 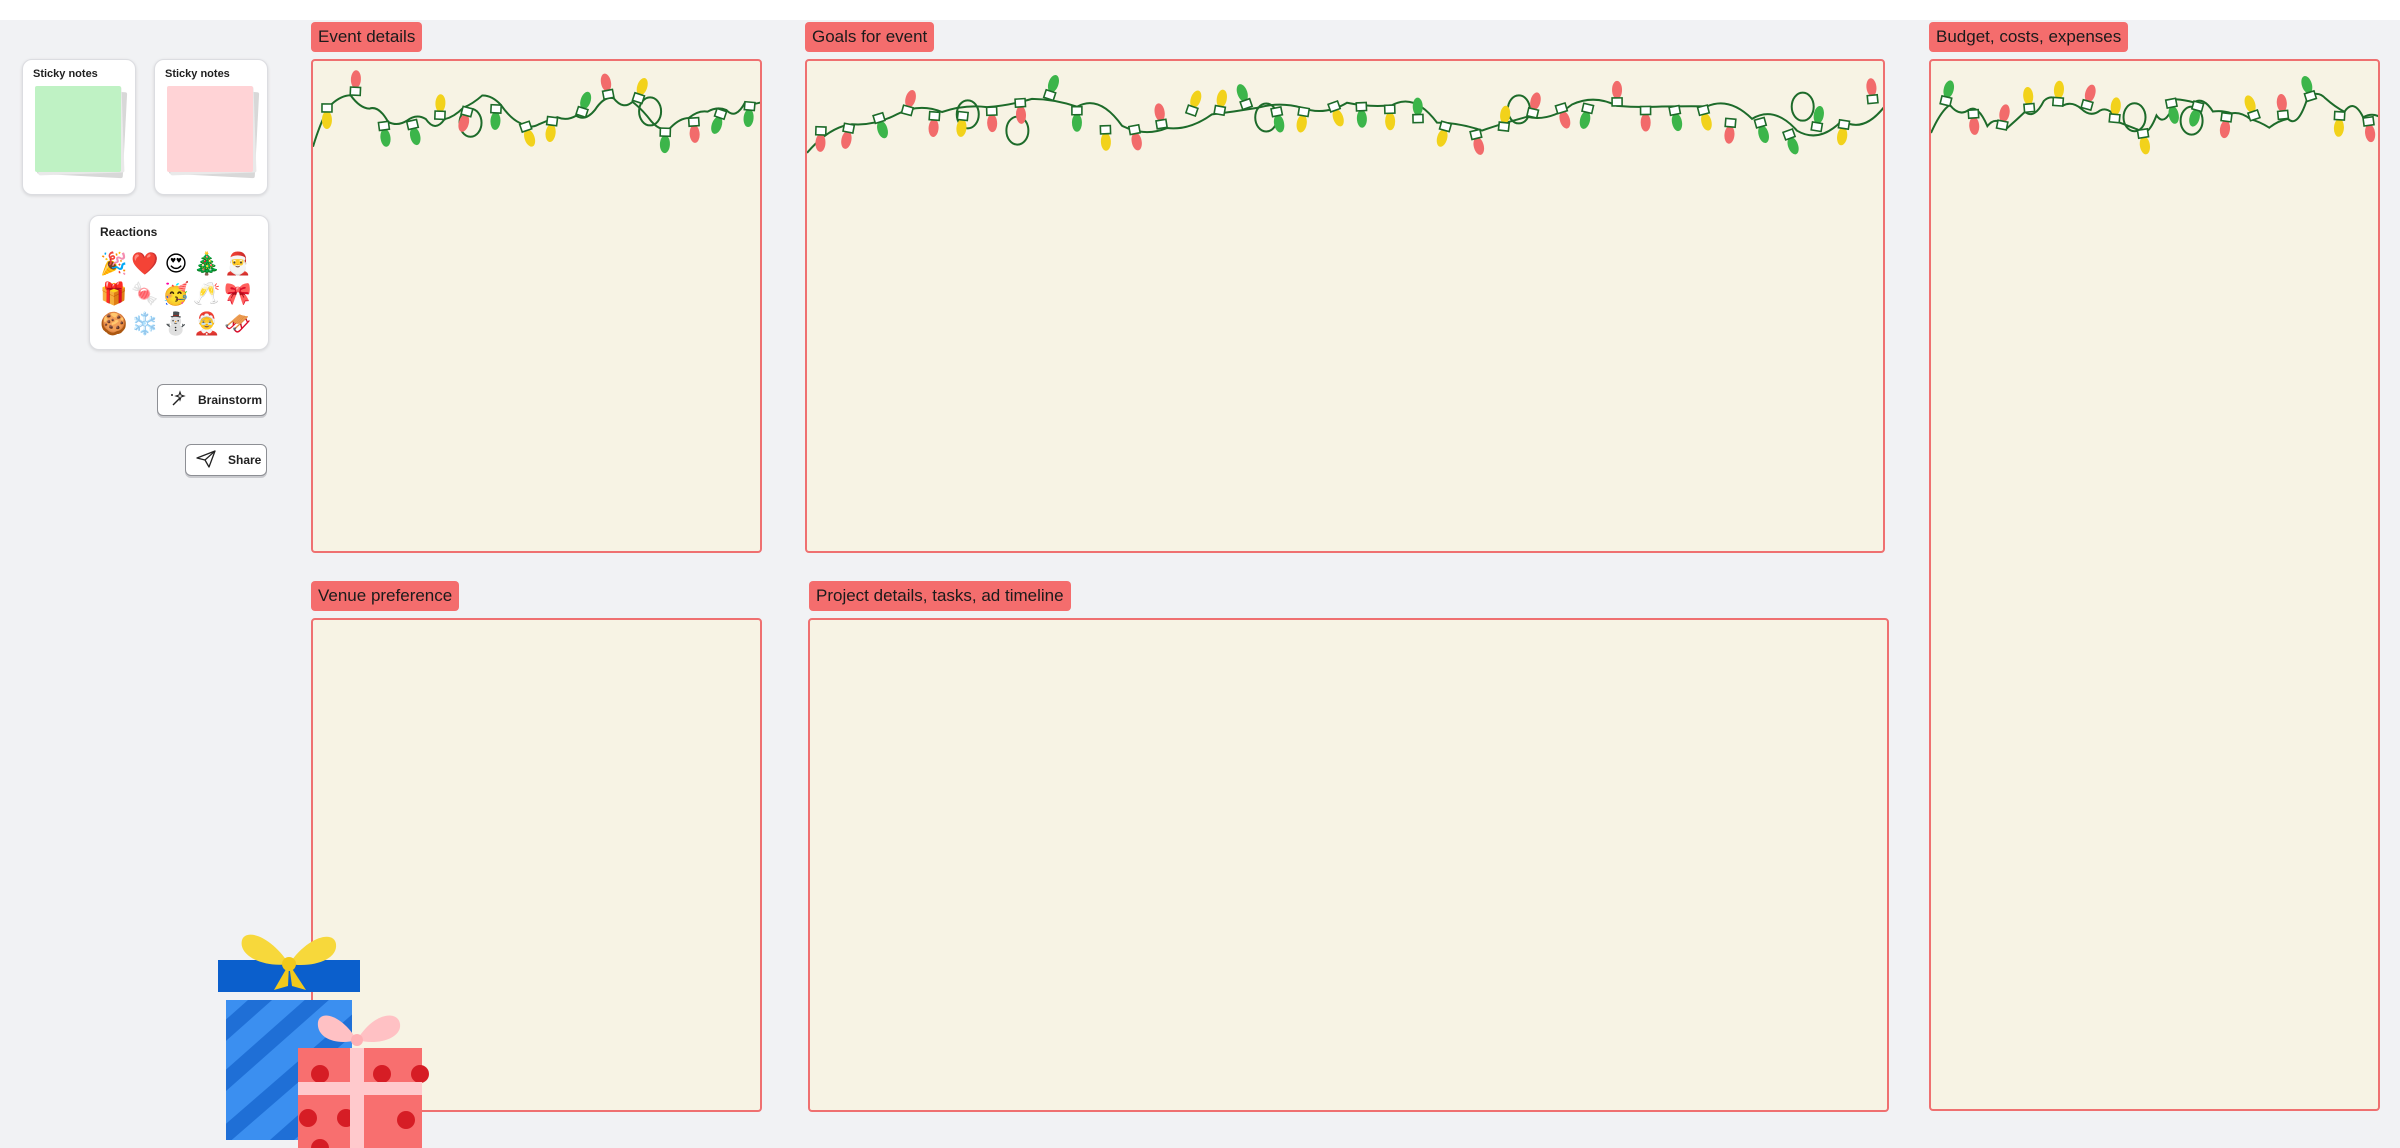 I want to click on reactions-panel: Reactions 🎉 ❤️ 😍 🎄 🎅 🎁 🍬 🥳 🥂 🎀 🍪 ❄️ ⛄ 🤶 🛷, so click(x=179, y=282).